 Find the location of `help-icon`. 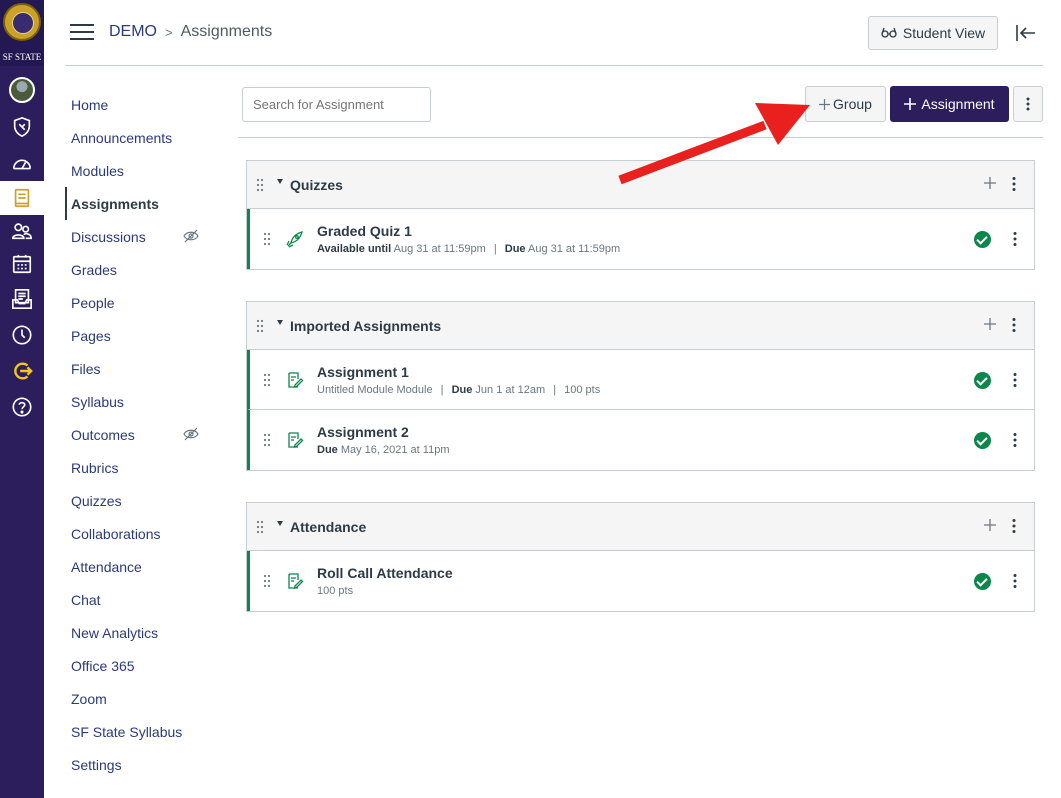

help-icon is located at coordinates (22, 407).